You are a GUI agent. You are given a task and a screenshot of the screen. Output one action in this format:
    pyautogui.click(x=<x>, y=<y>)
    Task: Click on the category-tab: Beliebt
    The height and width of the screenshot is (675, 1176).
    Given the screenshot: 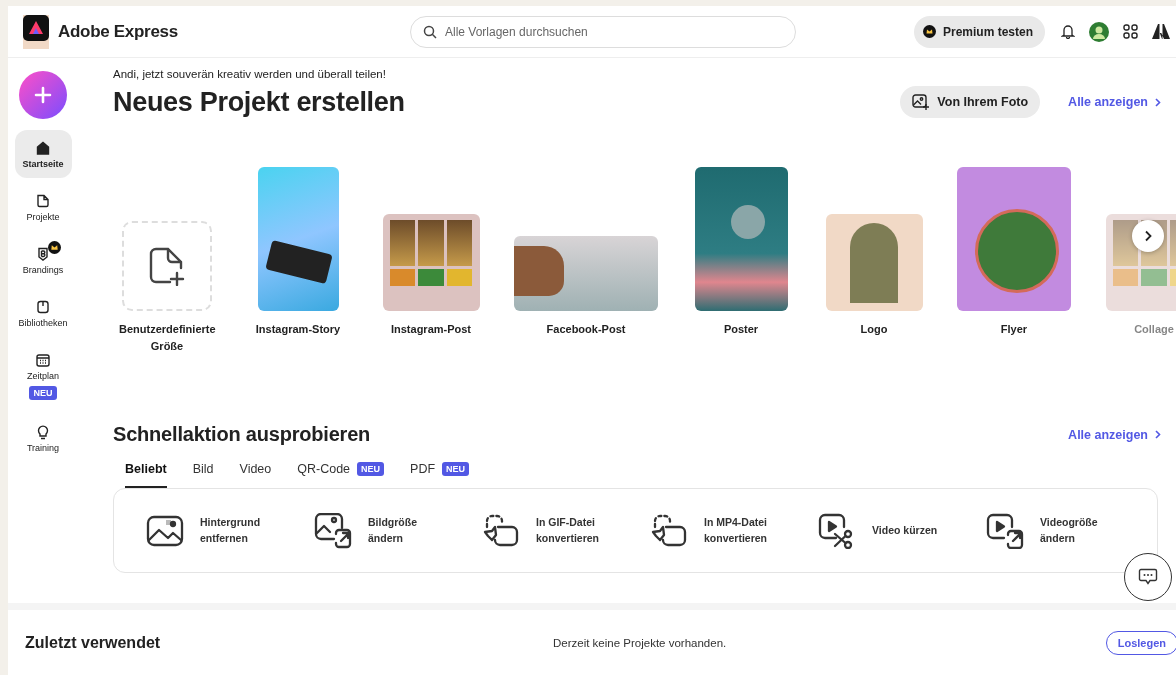 What is the action you would take?
    pyautogui.click(x=146, y=473)
    